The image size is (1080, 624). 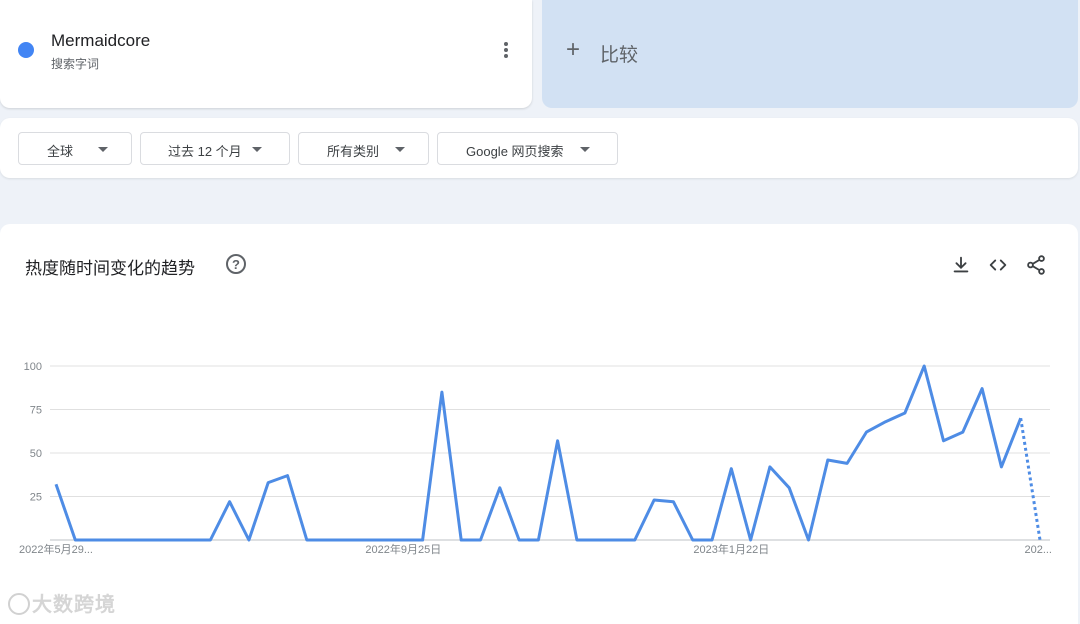 What do you see at coordinates (205, 151) in the screenshot?
I see `time-range-filter-label: 过去 12 个月` at bounding box center [205, 151].